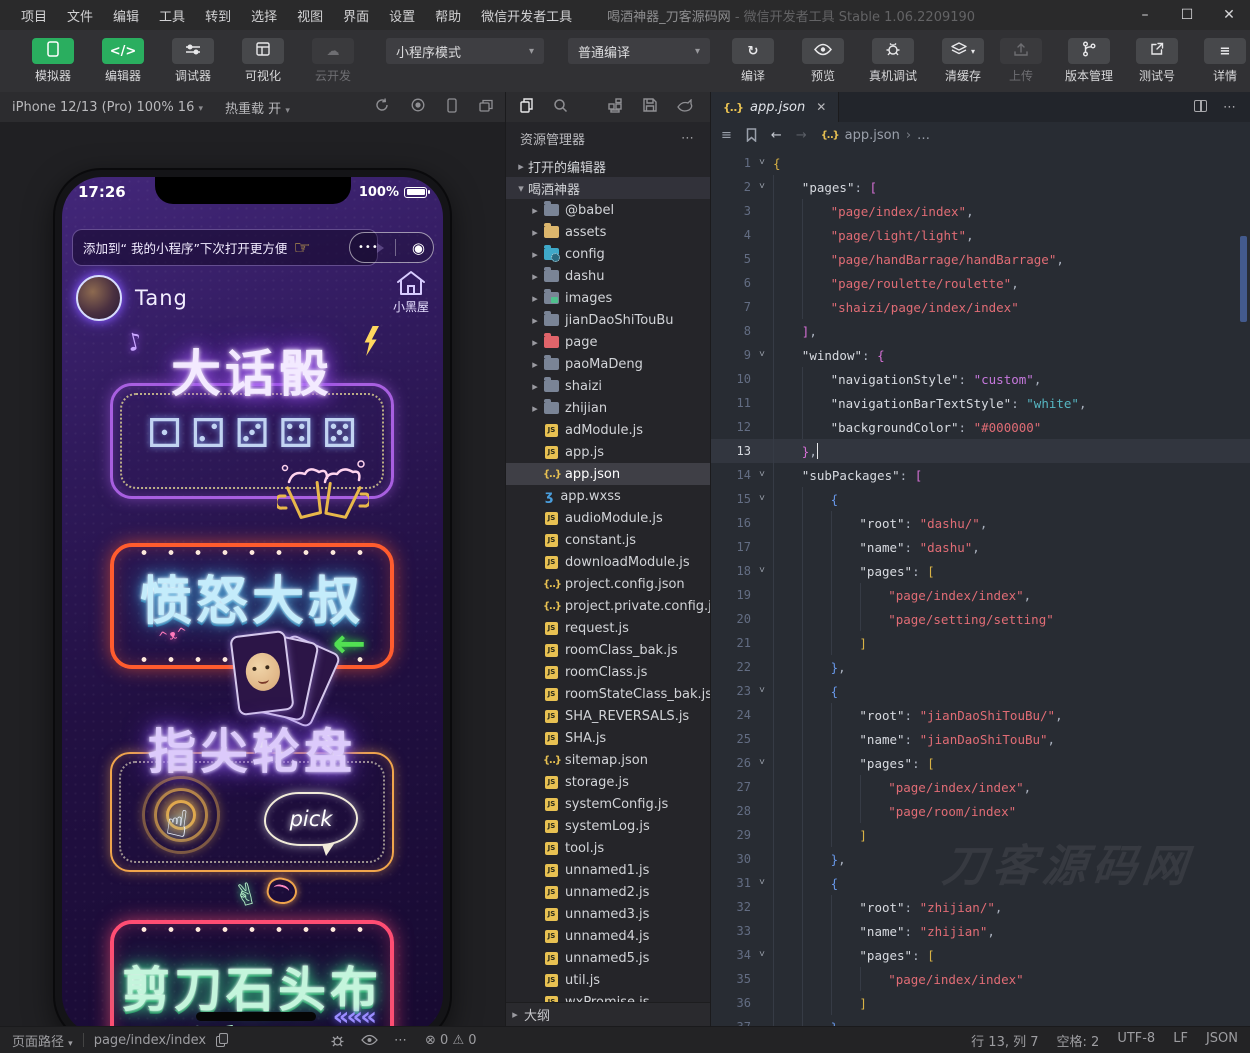  I want to click on 编辑器-button: </> 编辑器, so click(123, 61).